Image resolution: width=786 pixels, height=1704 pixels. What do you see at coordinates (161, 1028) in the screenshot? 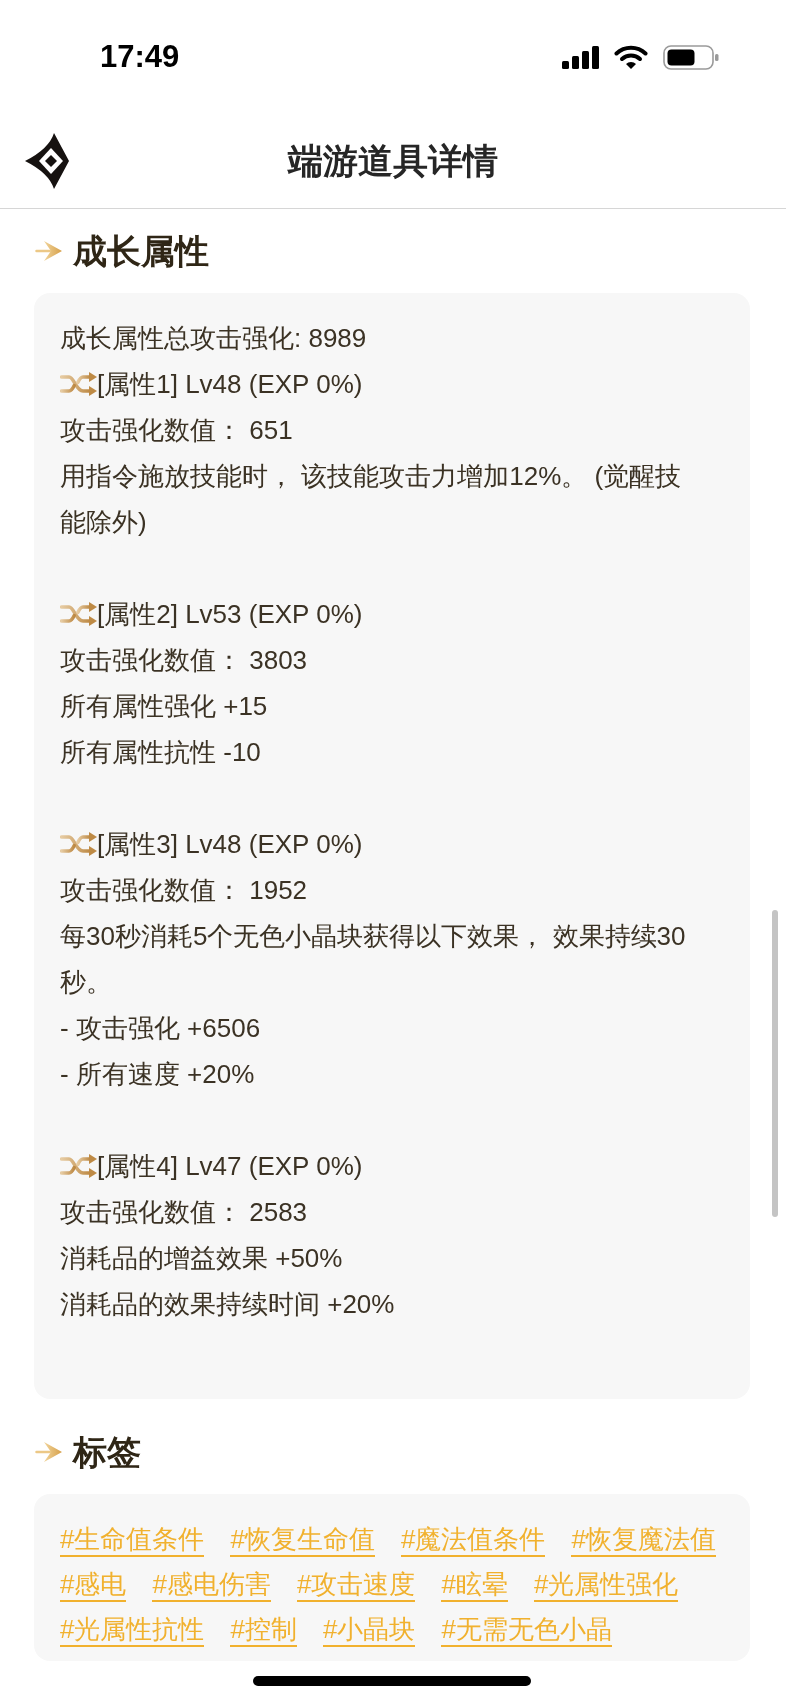
I see `attribute-line: - 攻击强化 +6506` at bounding box center [161, 1028].